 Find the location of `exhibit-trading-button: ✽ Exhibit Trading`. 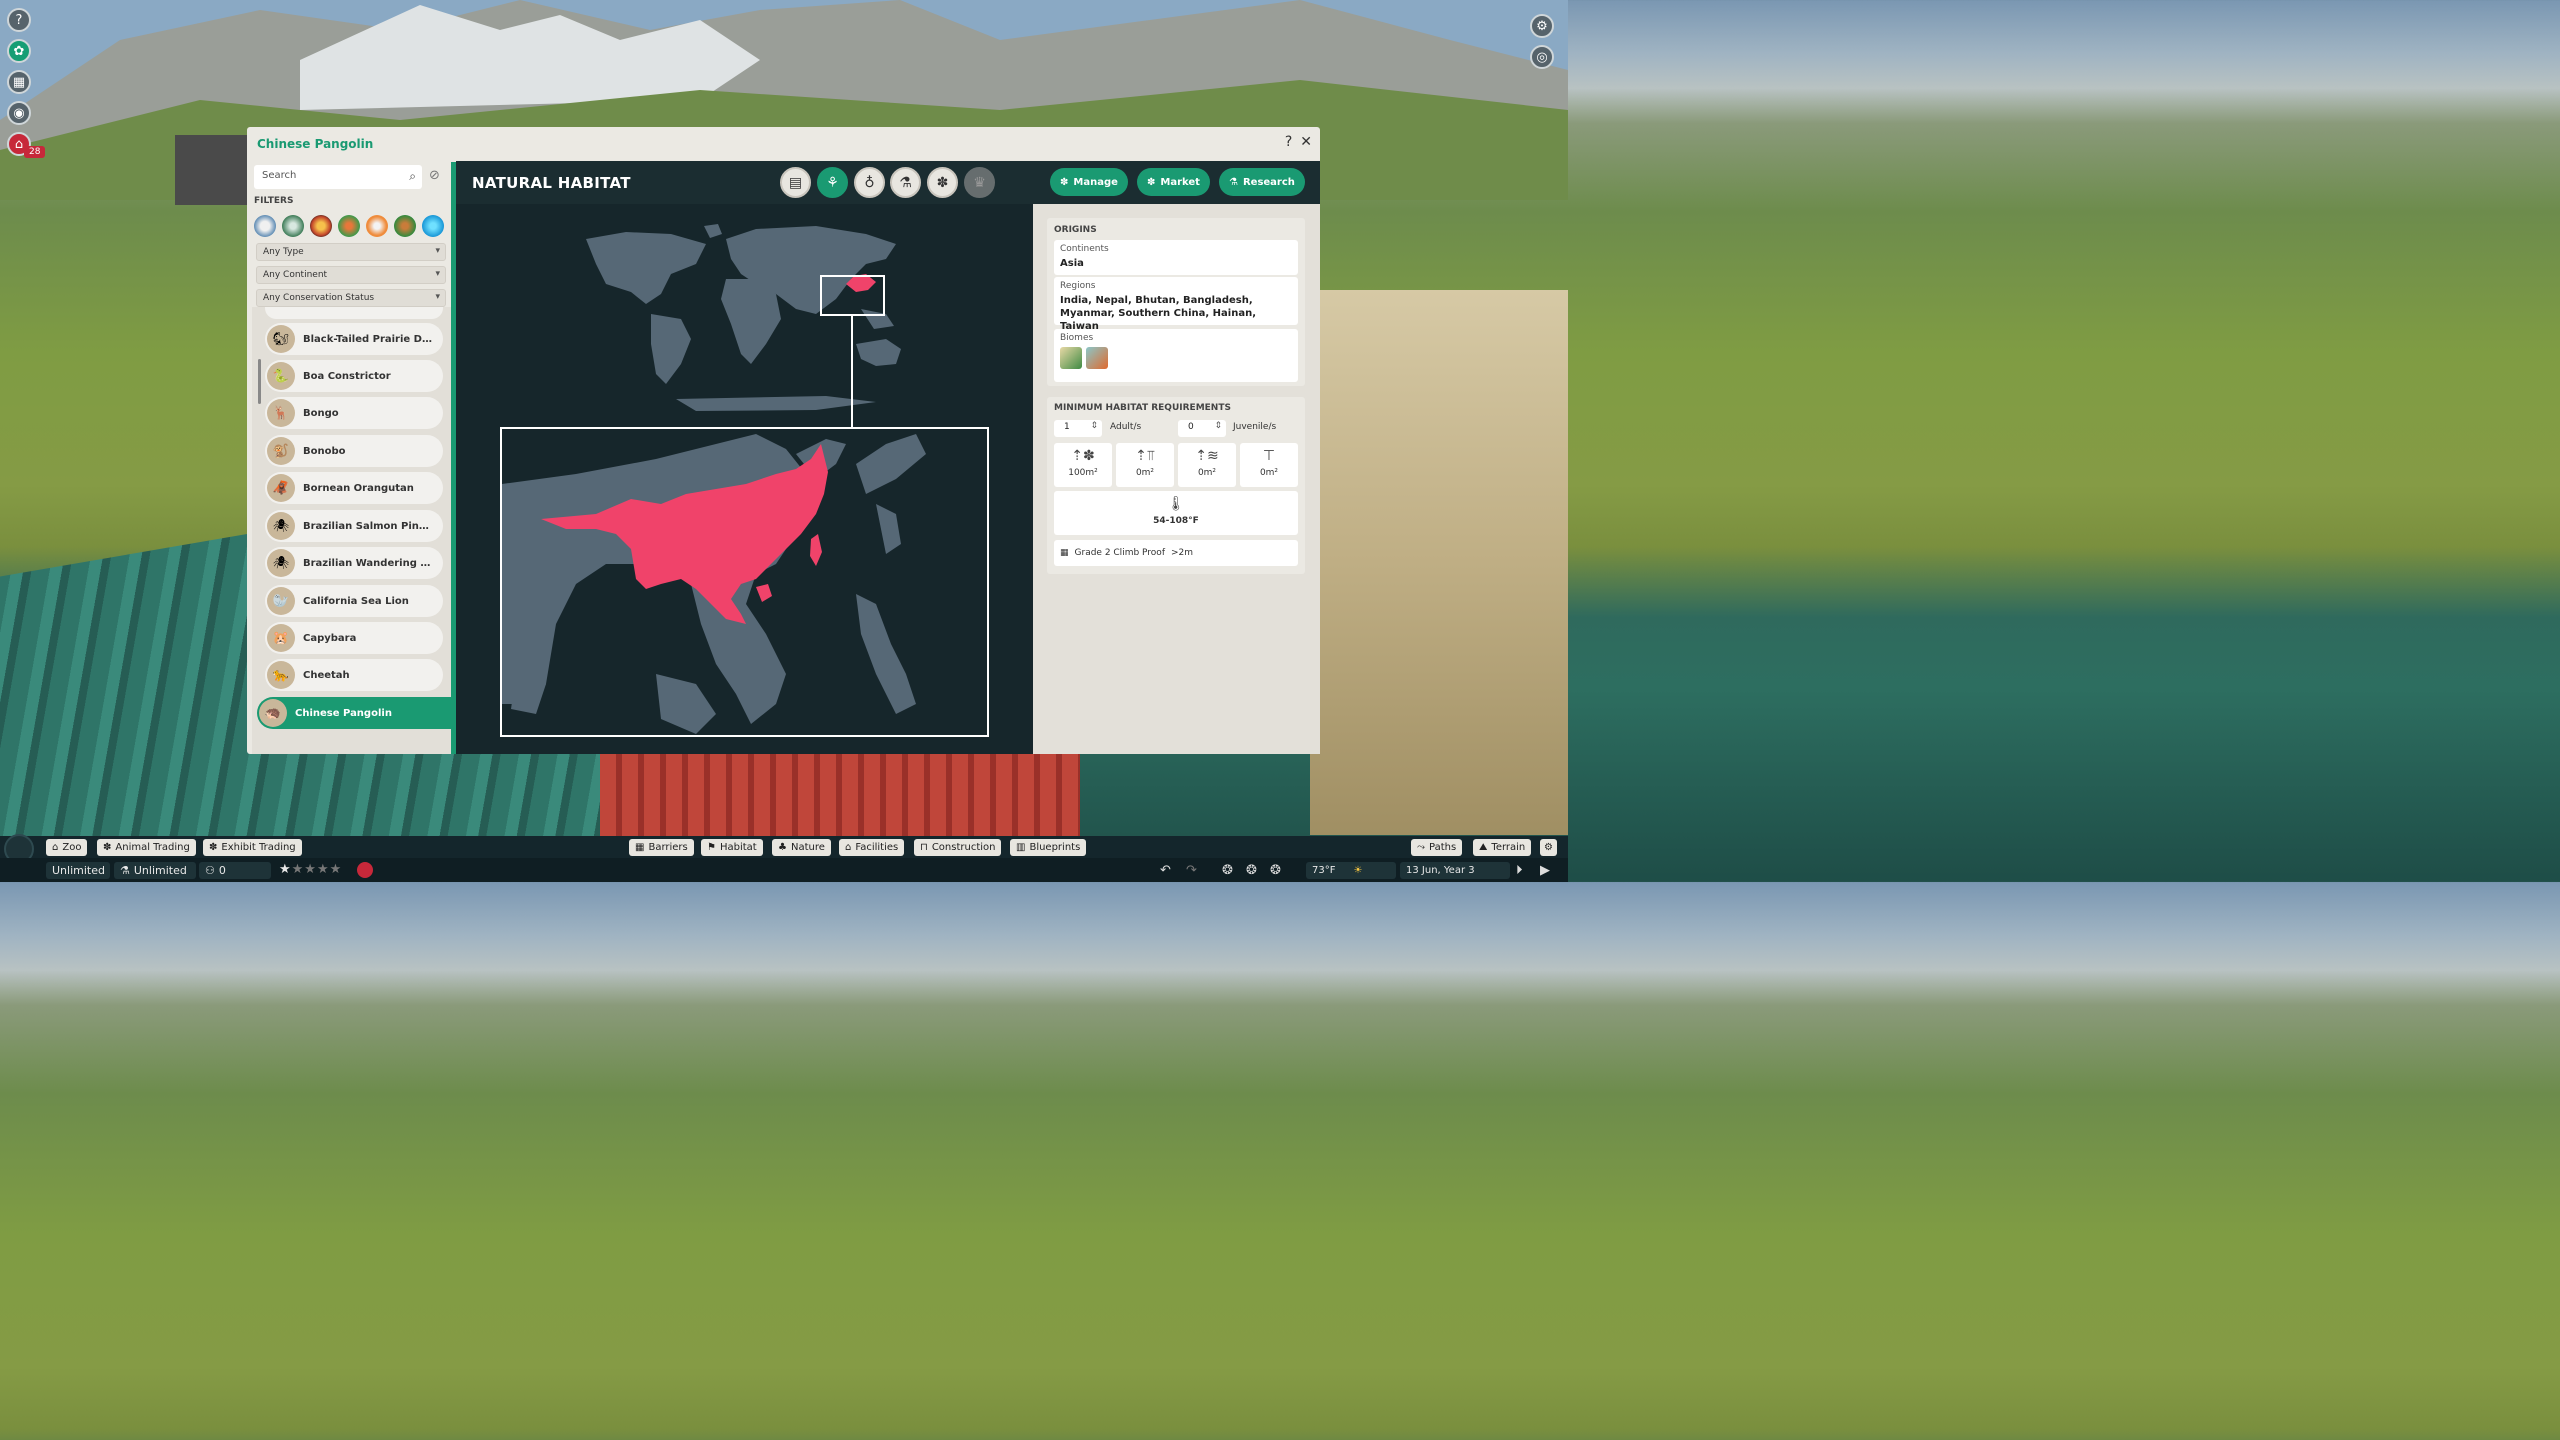

exhibit-trading-button: ✽ Exhibit Trading is located at coordinates (252, 847).